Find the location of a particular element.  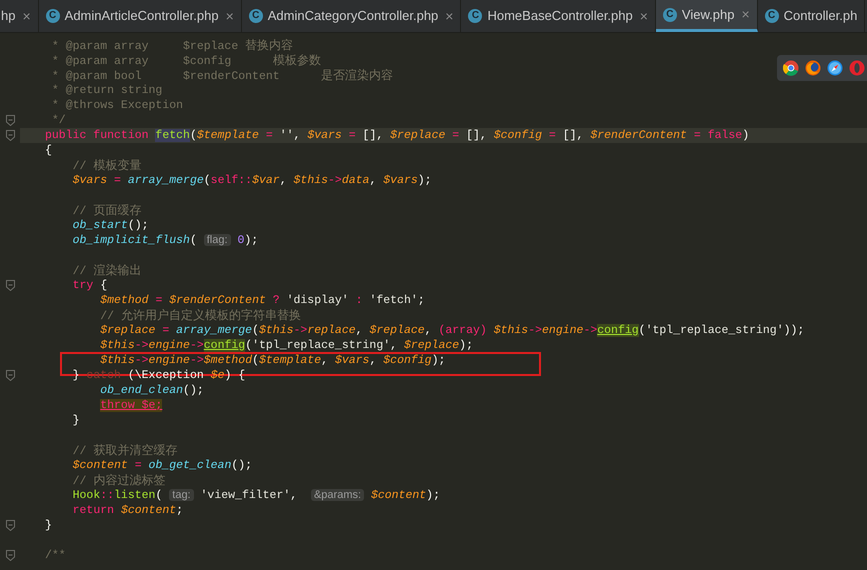

code-line: public function fetch($template = '', $vars = [], $replace = [], $config = [], $renderContent = false) is located at coordinates (397, 135).